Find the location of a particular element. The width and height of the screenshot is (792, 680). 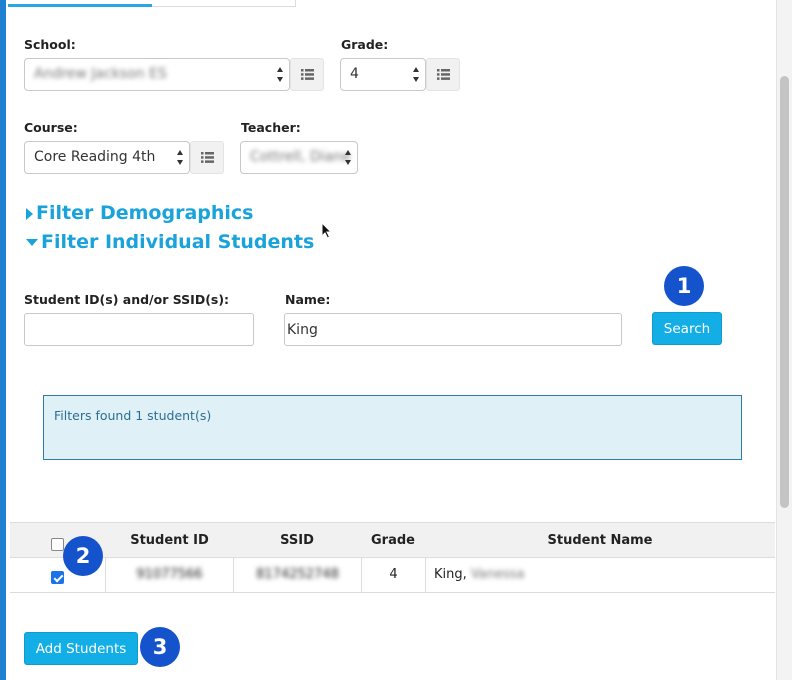

column-header-student-id: Student ID is located at coordinates (169, 540).